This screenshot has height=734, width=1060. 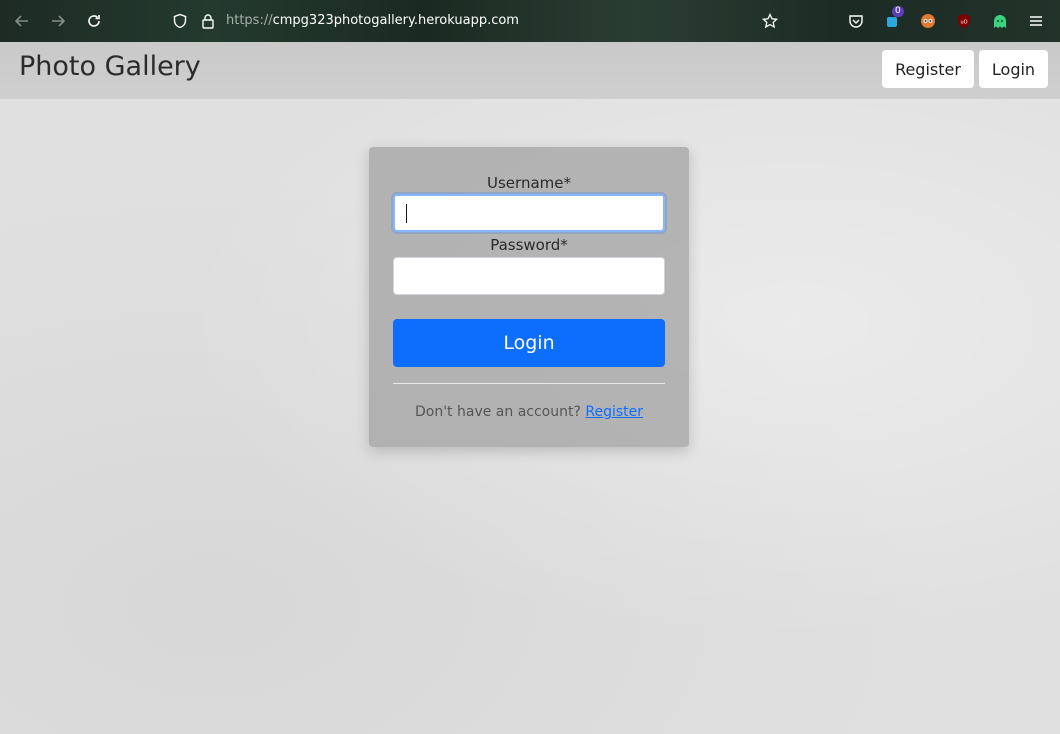 I want to click on site-title: Photo Gallery, so click(x=110, y=66).